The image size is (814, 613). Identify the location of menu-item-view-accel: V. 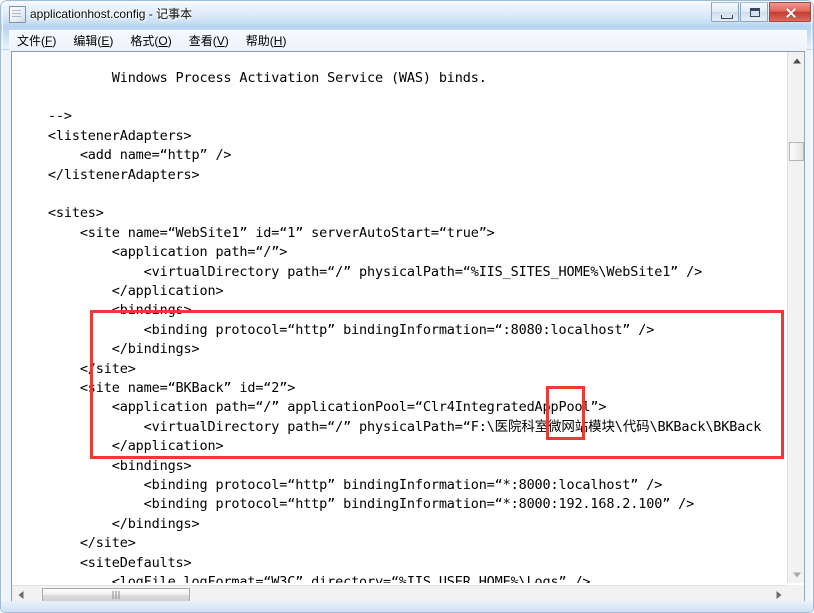
(220, 40).